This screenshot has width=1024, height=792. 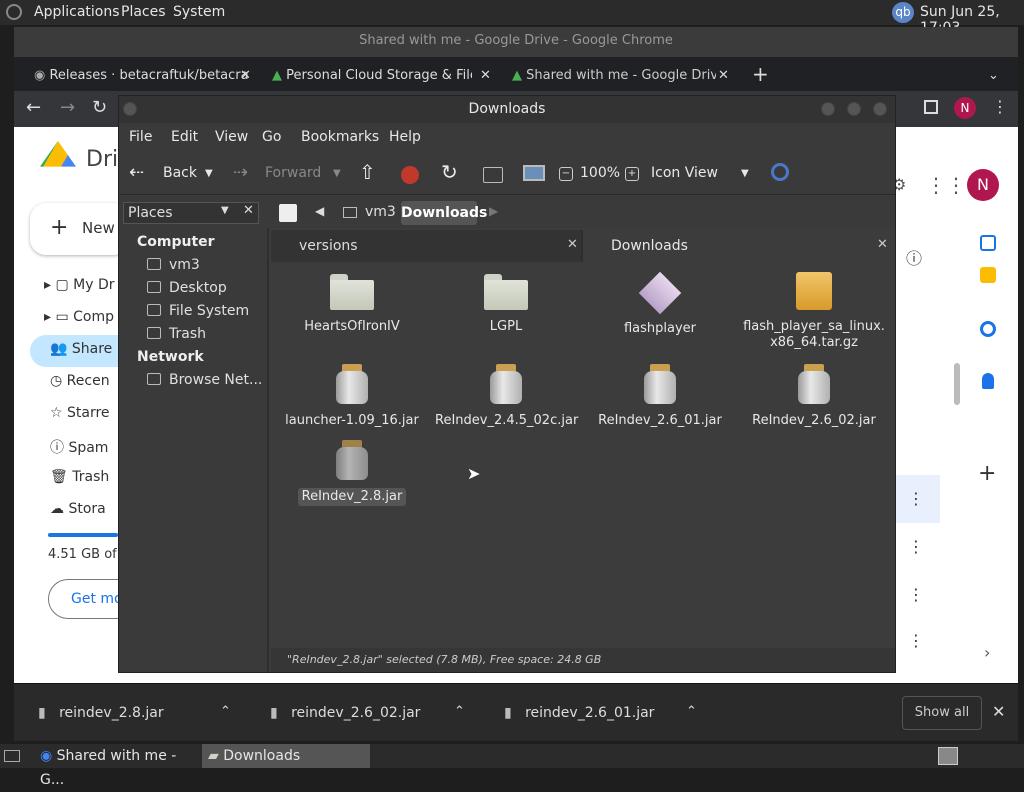 I want to click on file-item: launcher-1.09_16.jar, so click(x=352, y=397).